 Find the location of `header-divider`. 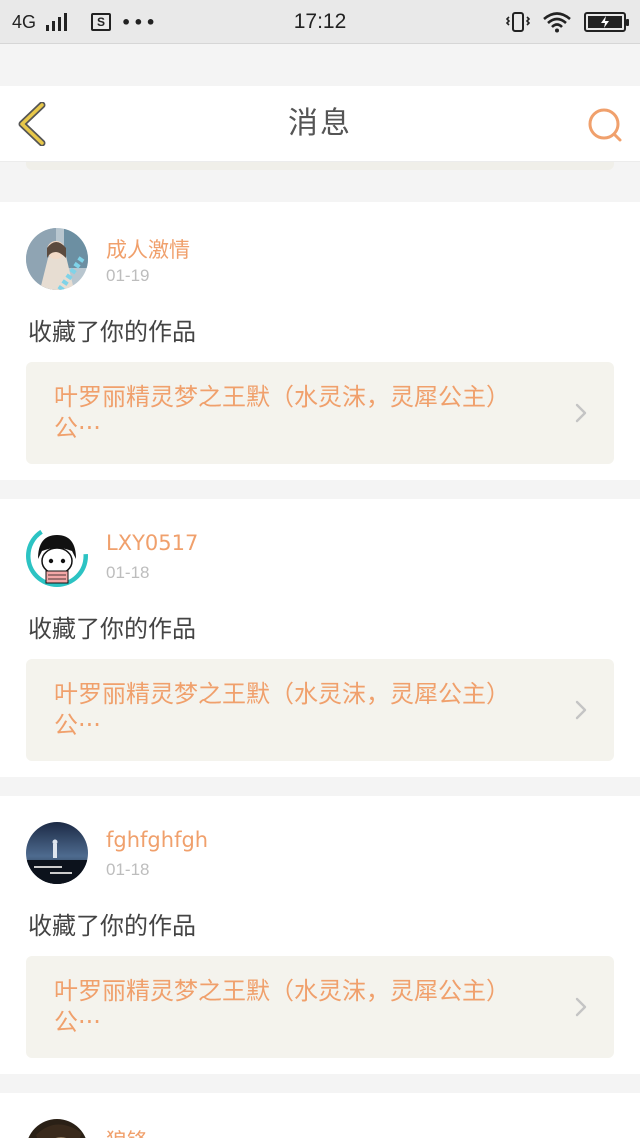

header-divider is located at coordinates (320, 166).